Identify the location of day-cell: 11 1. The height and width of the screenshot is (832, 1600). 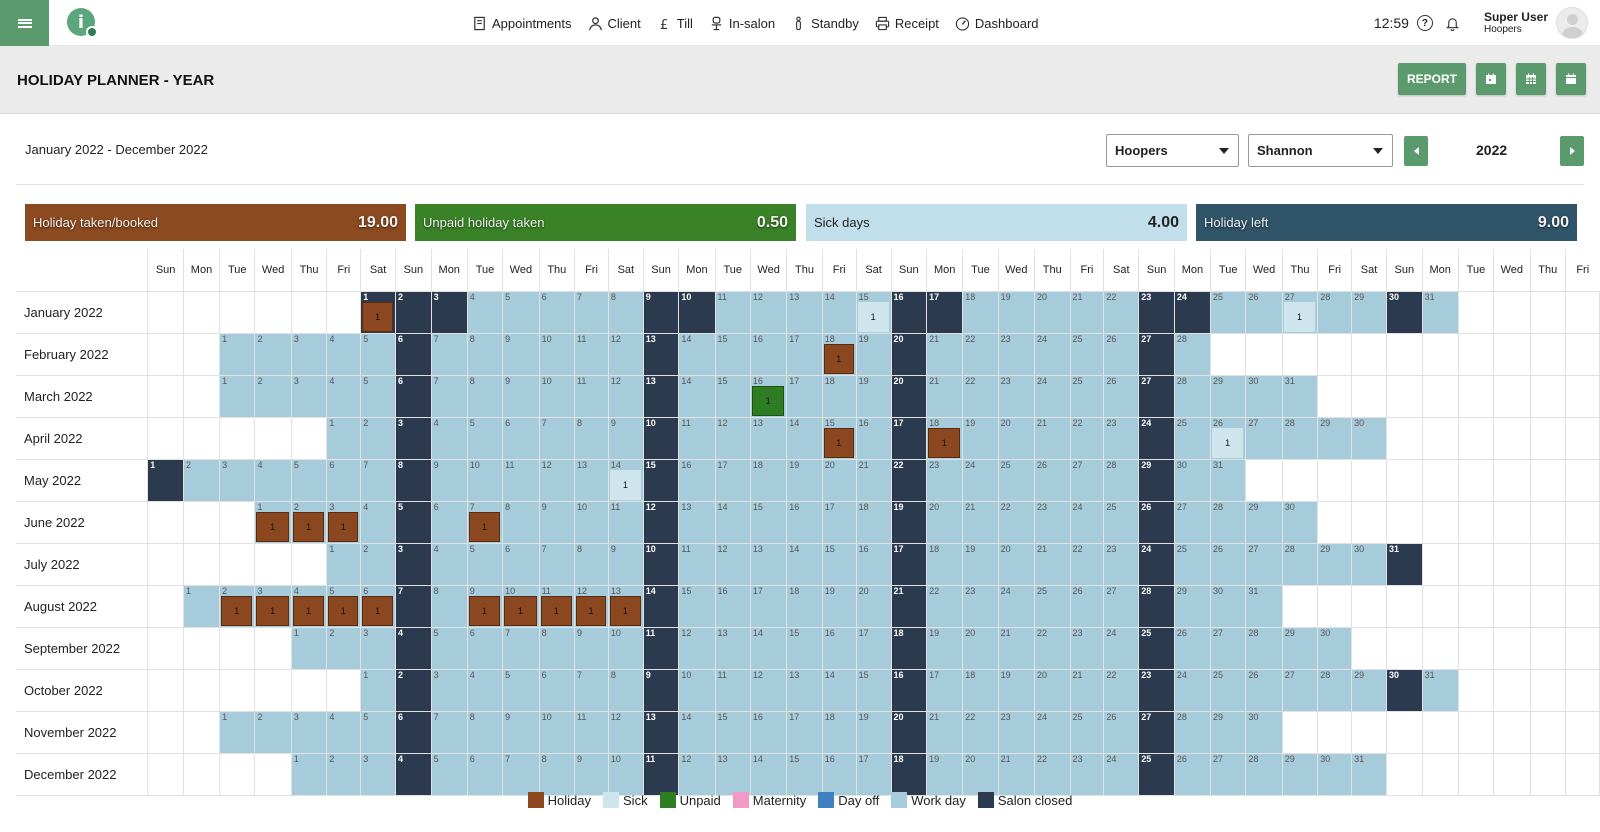
(557, 606).